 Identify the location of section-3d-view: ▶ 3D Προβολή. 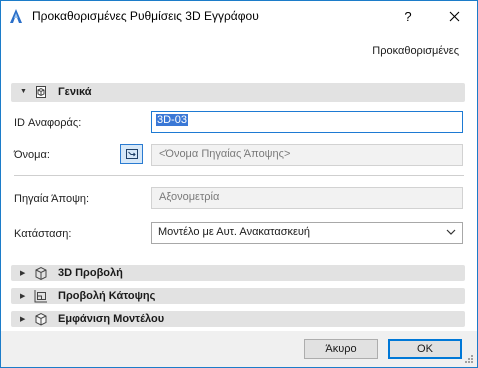
(238, 273).